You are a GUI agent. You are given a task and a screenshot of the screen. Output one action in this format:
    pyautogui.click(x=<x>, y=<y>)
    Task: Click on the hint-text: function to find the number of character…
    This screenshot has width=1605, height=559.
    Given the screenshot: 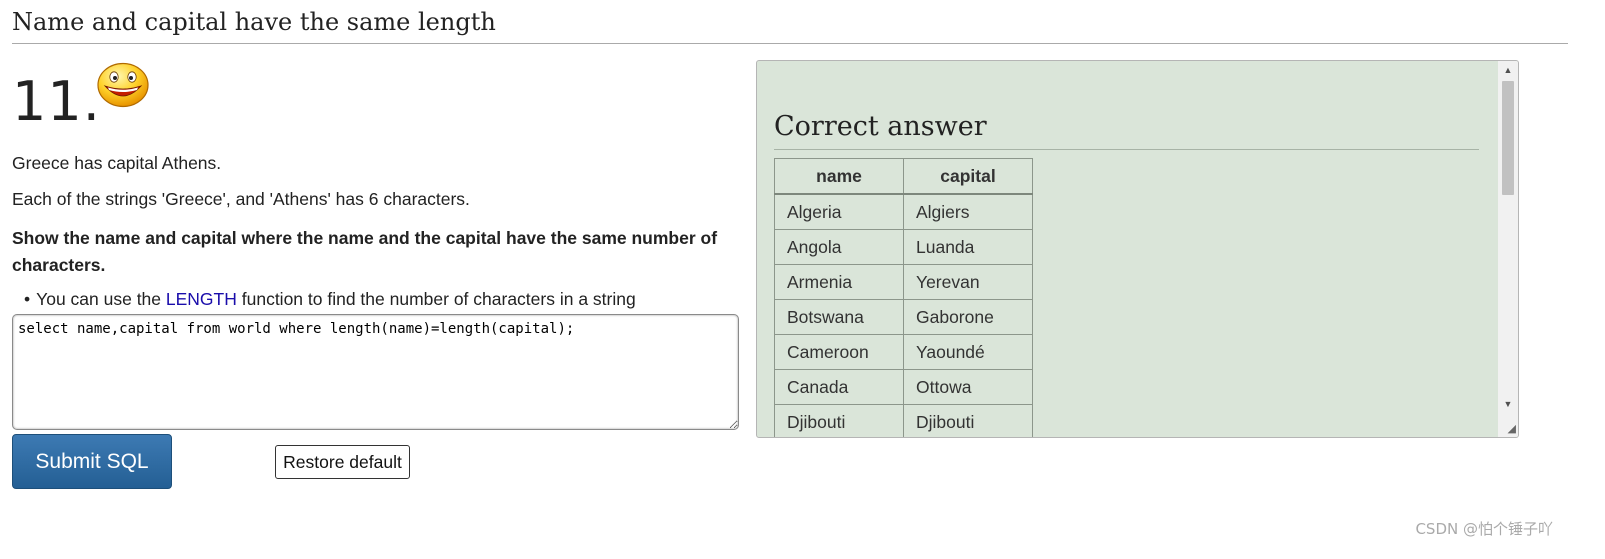 What is the action you would take?
    pyautogui.click(x=436, y=299)
    